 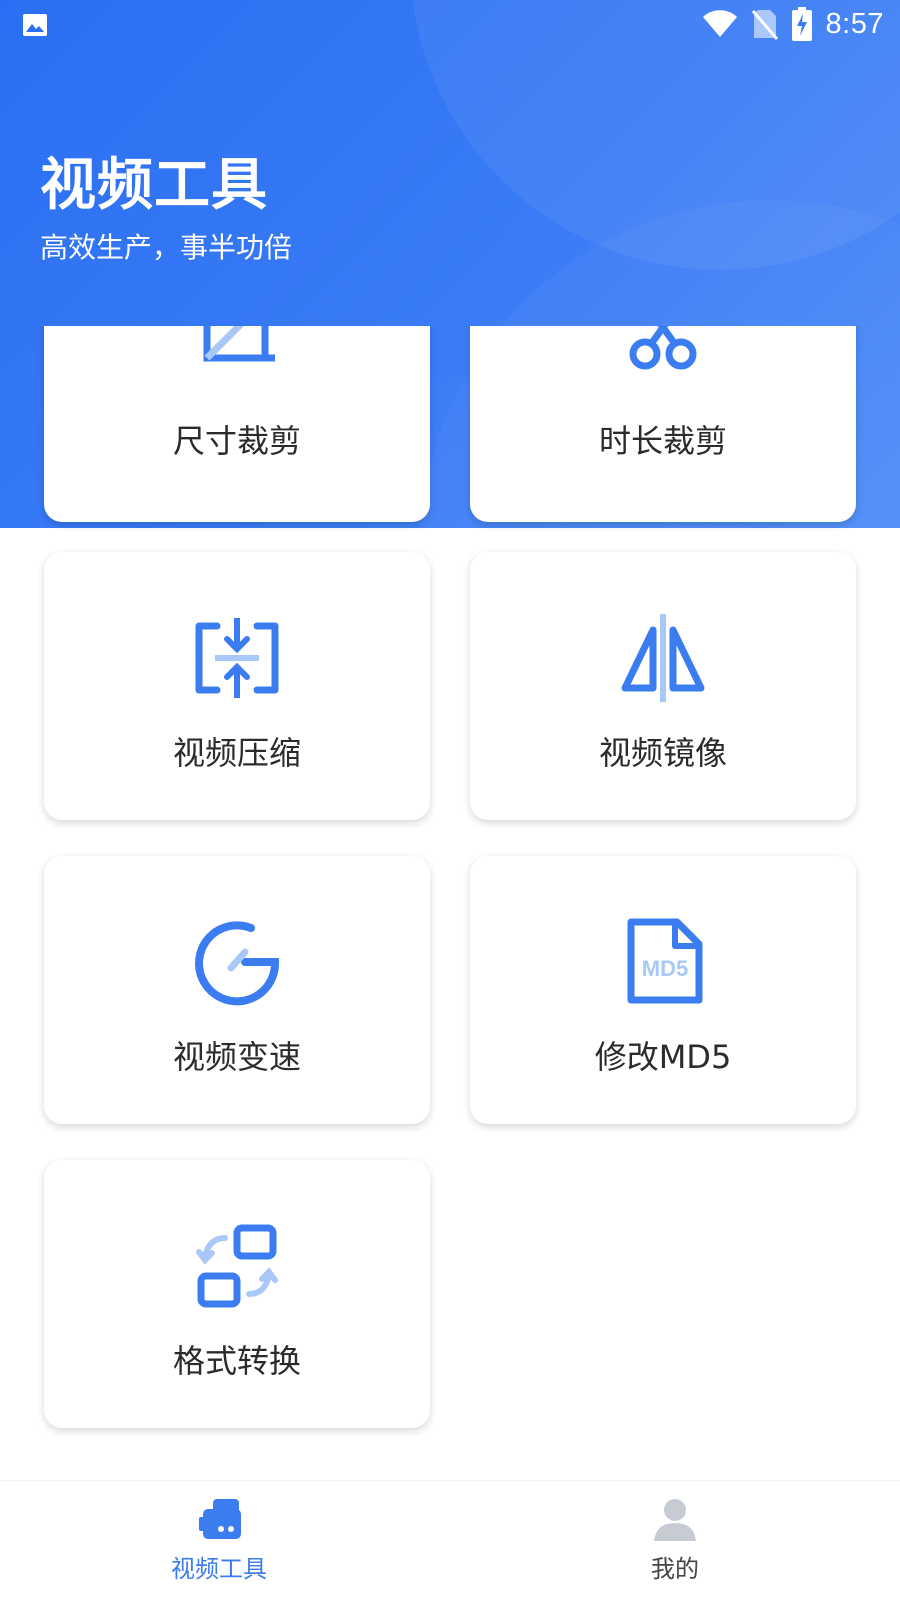 I want to click on battery-charging-icon, so click(x=801, y=24).